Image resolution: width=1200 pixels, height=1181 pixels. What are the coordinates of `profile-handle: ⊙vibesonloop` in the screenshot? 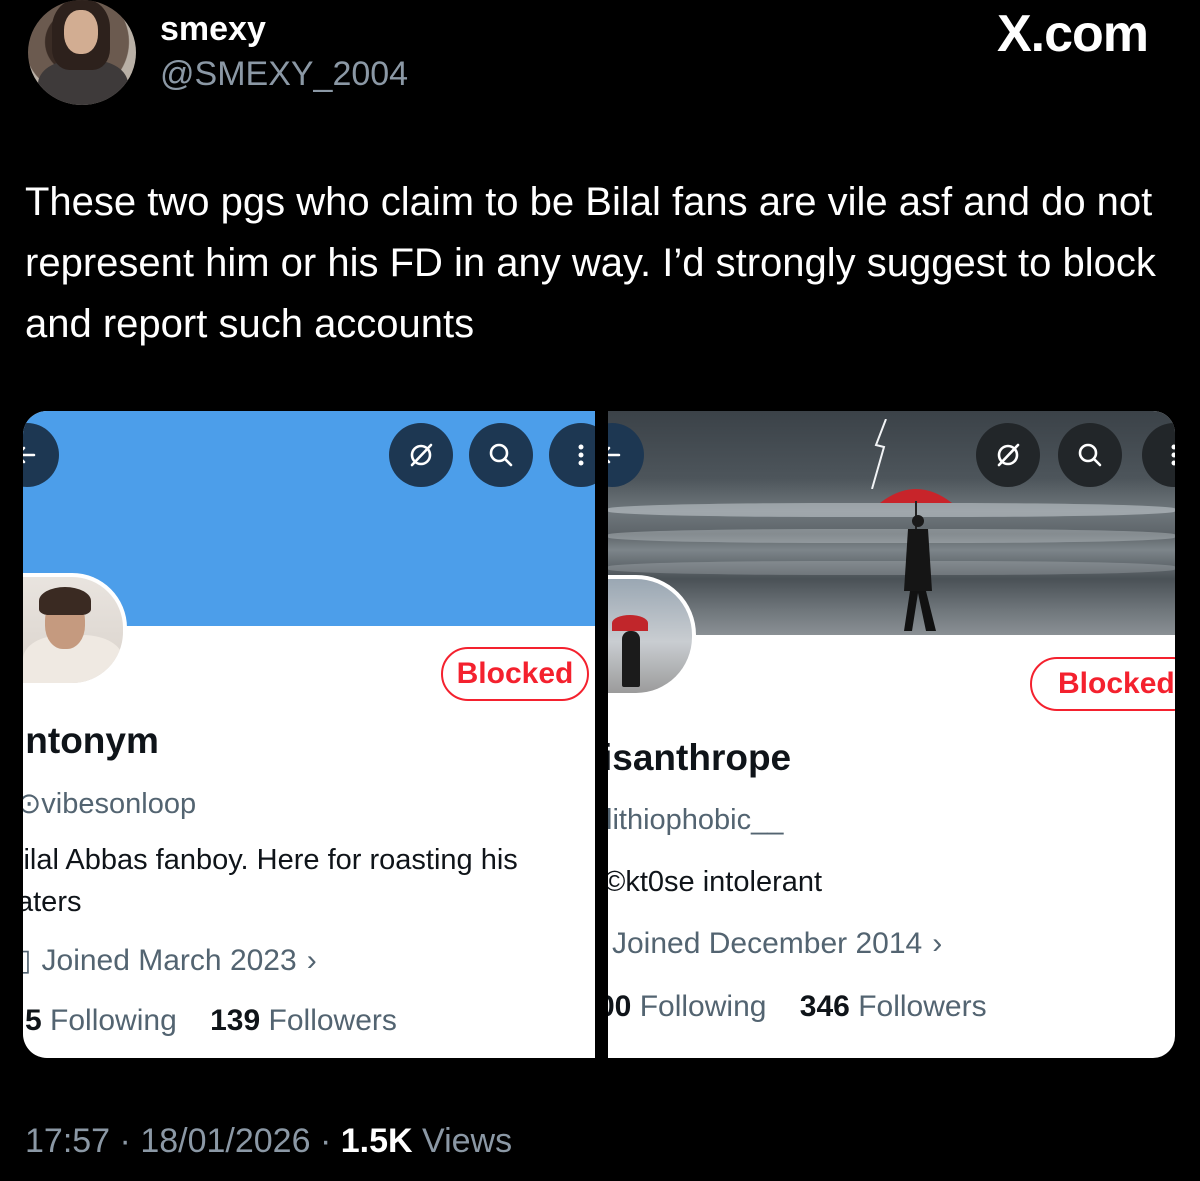 It's located at (110, 804).